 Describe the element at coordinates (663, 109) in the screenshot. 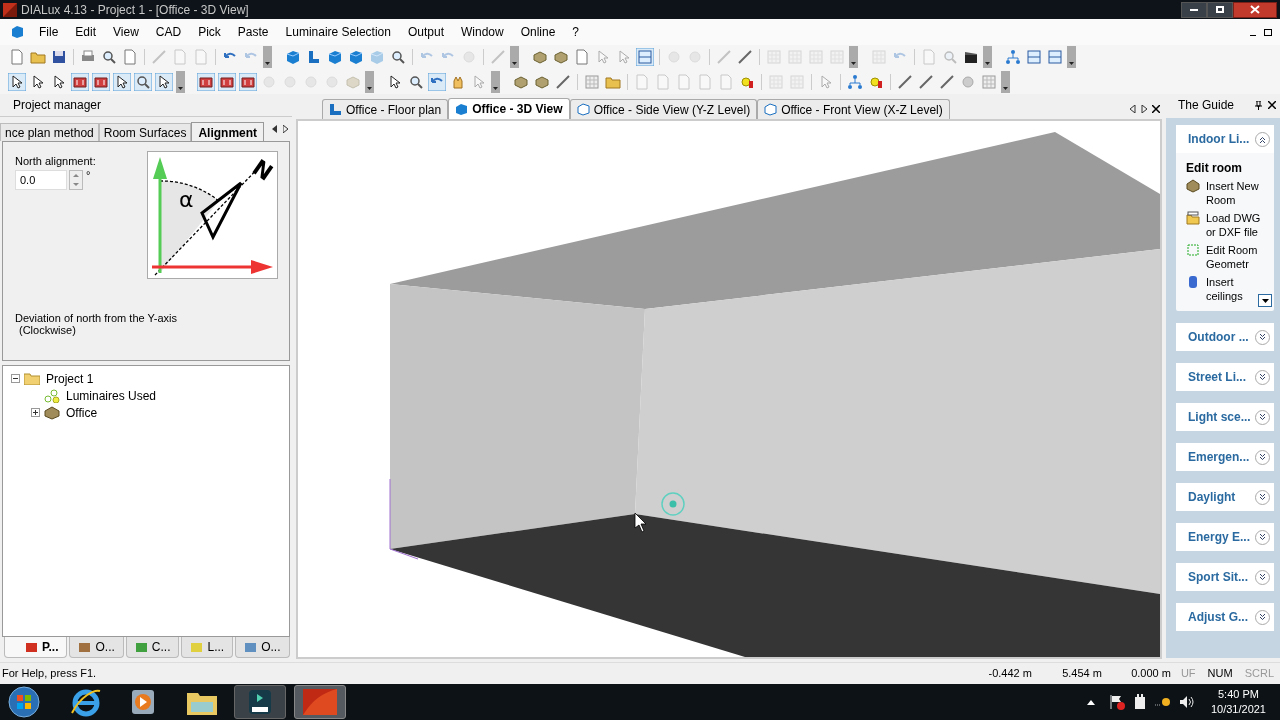

I see `tab: Office - Side View (Y-Z Level)` at that location.